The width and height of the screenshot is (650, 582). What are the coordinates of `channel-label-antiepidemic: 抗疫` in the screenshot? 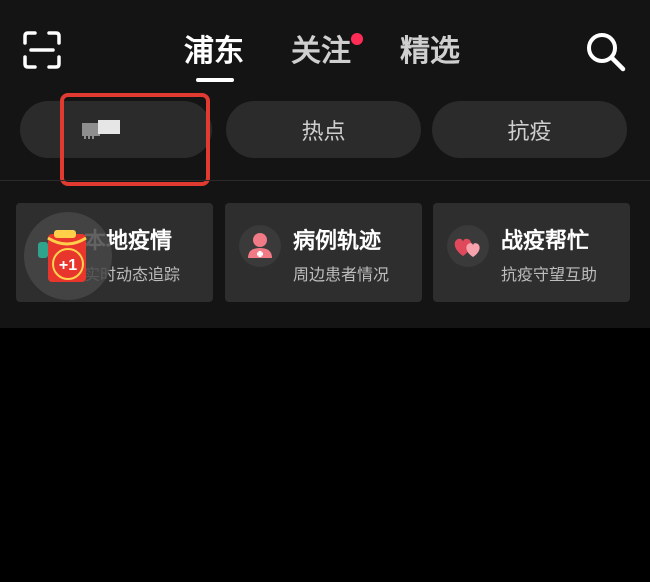 It's located at (529, 132).